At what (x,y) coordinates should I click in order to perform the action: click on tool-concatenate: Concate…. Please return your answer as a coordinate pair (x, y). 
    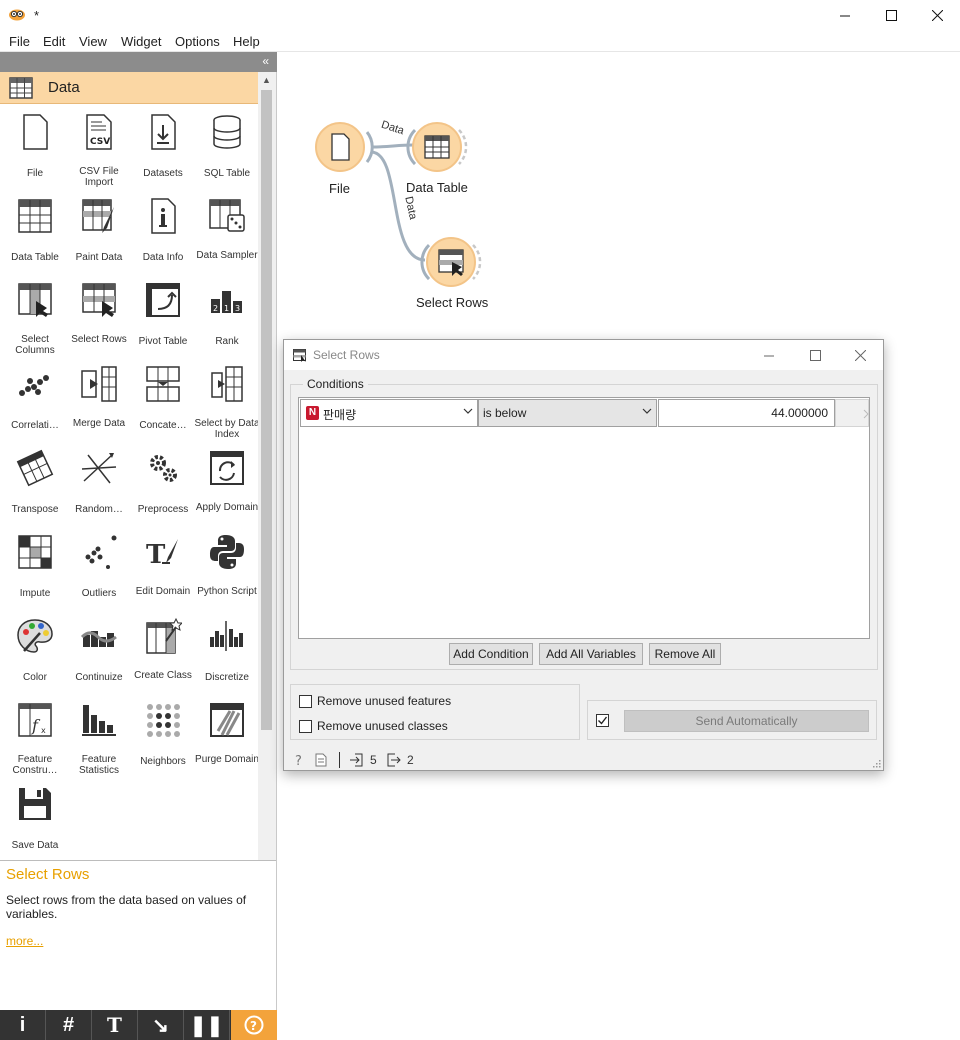
    Looking at the image, I should click on (162, 402).